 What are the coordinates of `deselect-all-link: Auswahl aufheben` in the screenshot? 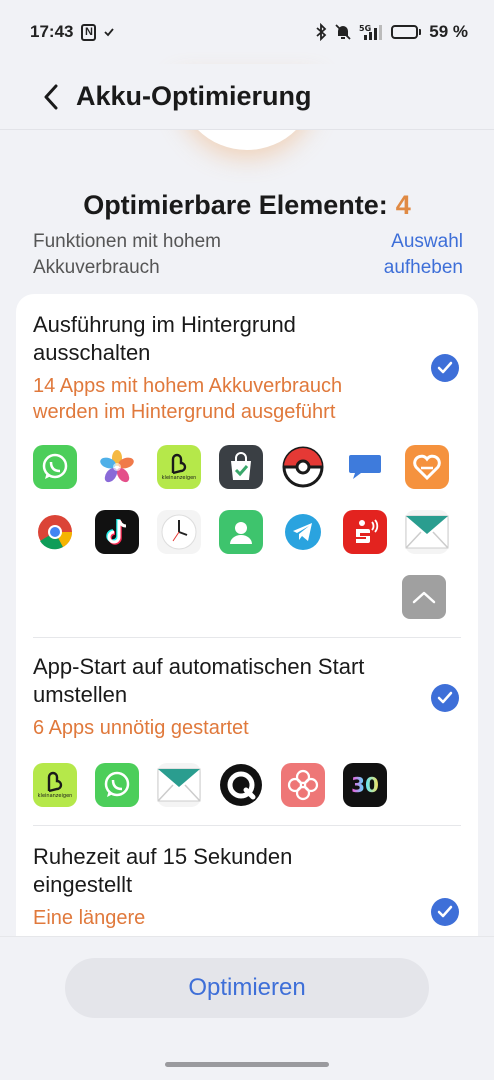 It's located at (403, 255).